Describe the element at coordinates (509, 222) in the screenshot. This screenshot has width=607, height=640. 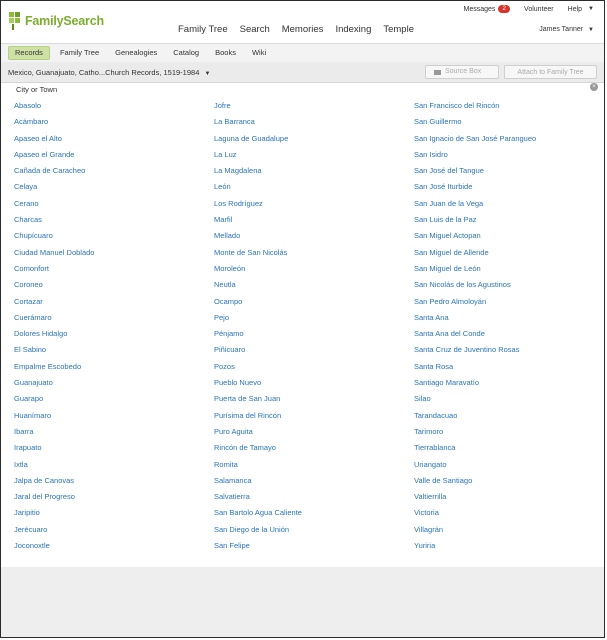
I see `city-link: San Luis de la Paz` at that location.